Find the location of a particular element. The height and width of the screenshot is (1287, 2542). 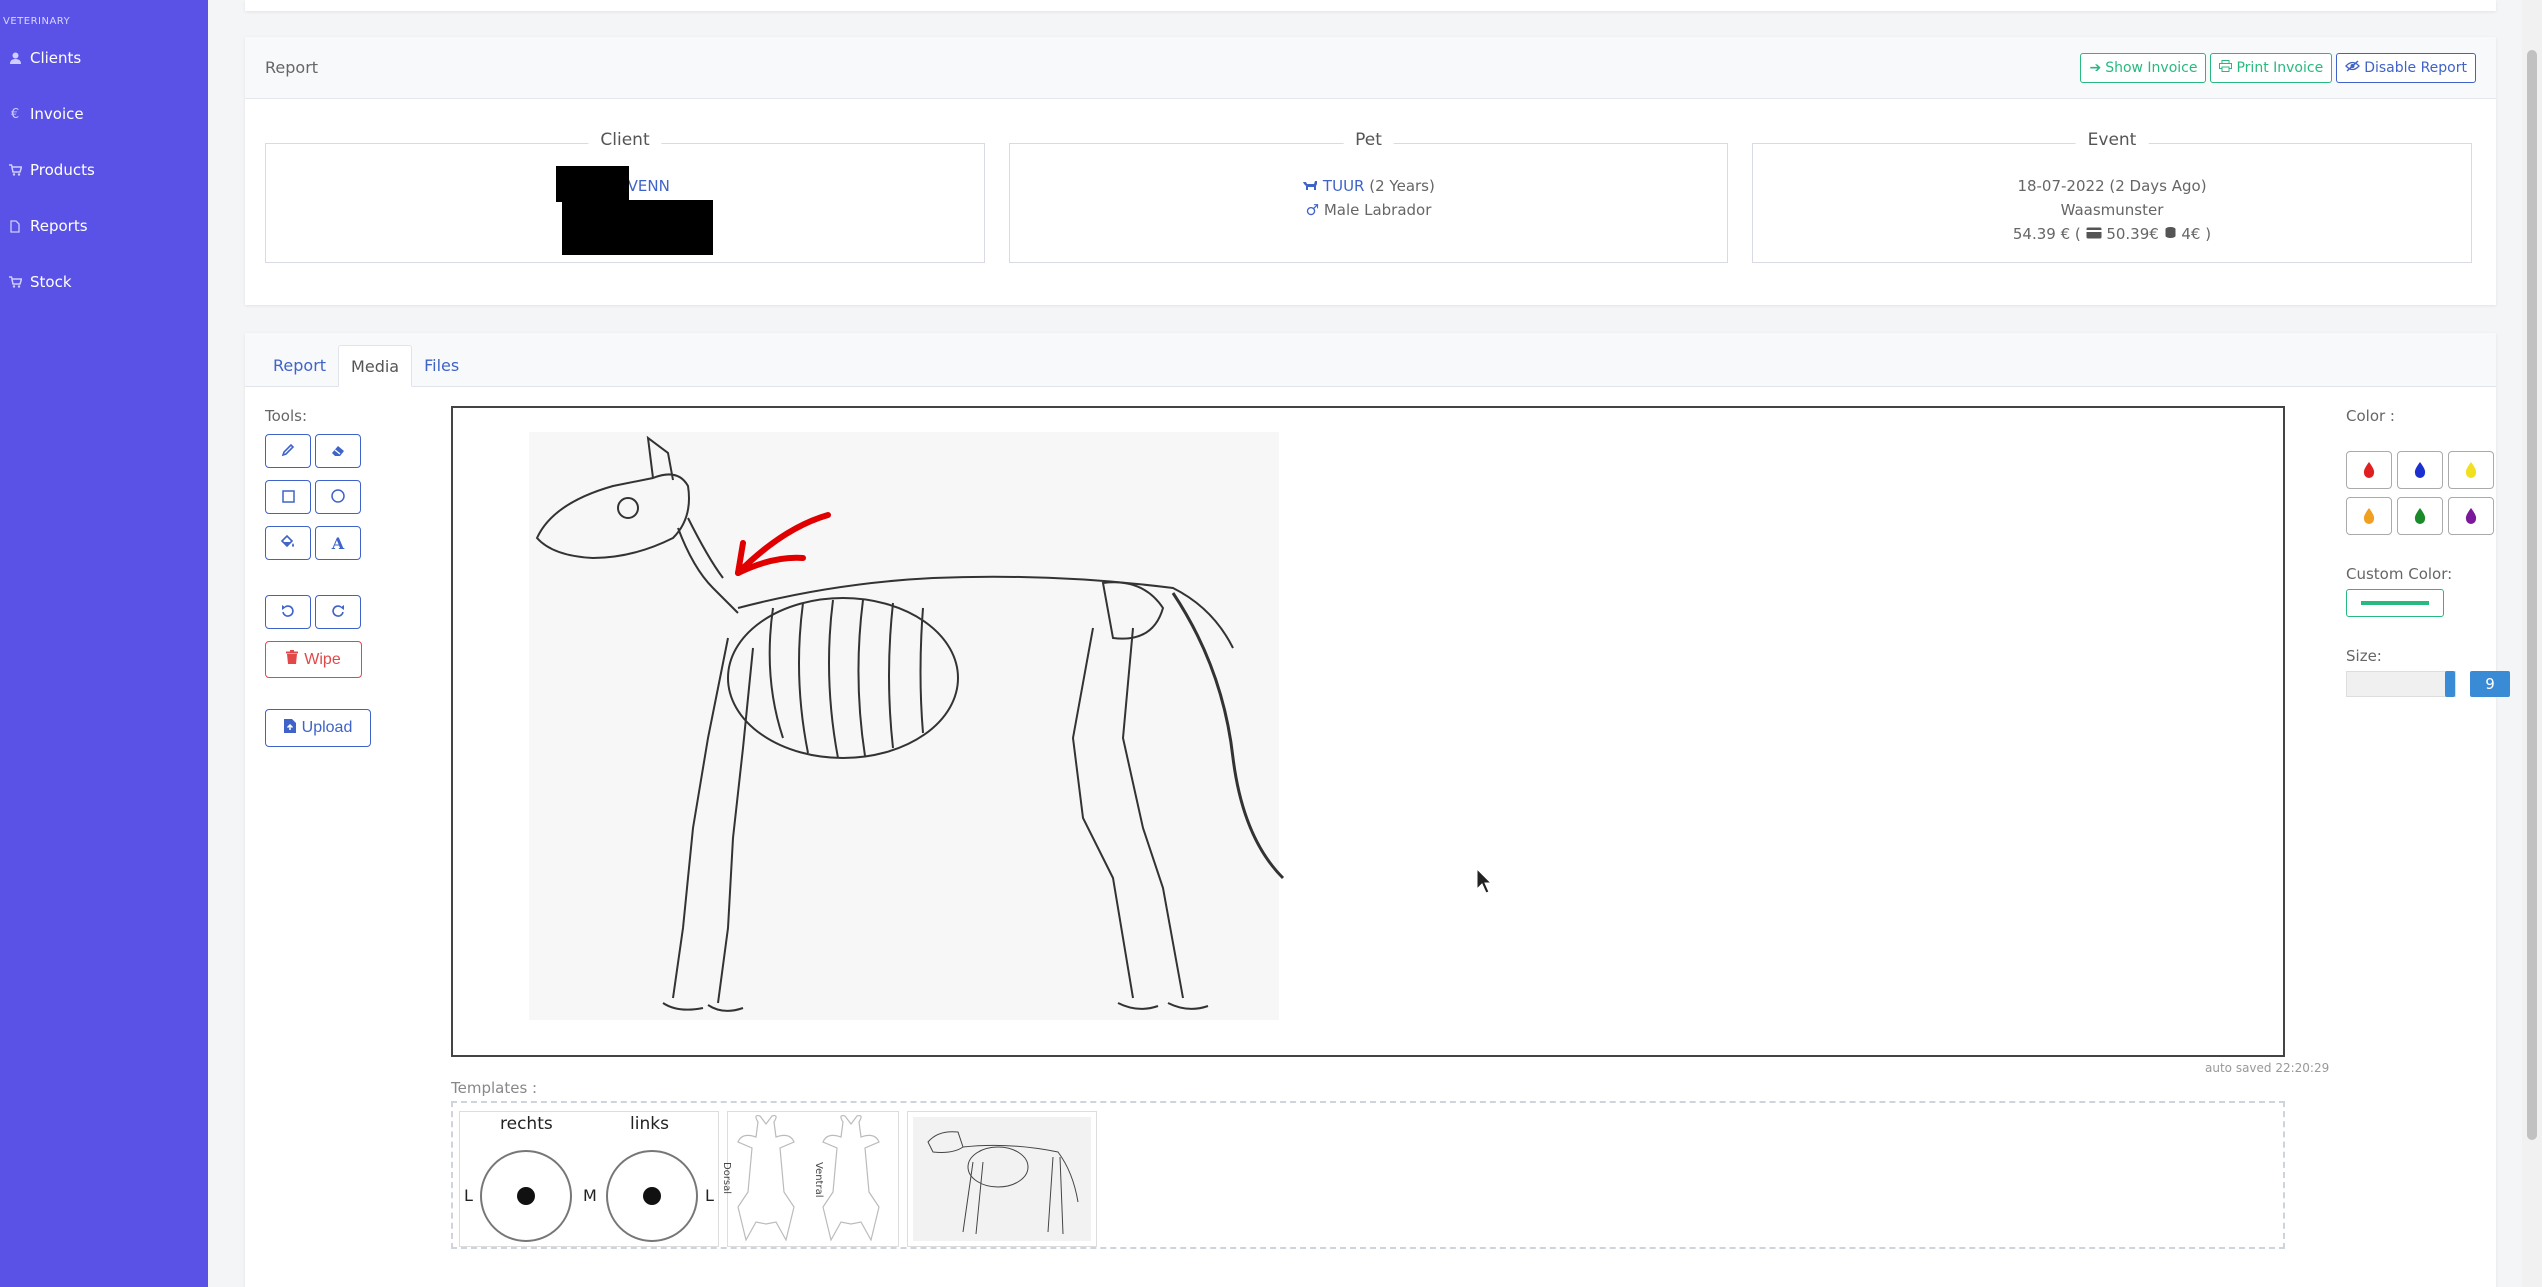

report-card-title: Report is located at coordinates (292, 67).